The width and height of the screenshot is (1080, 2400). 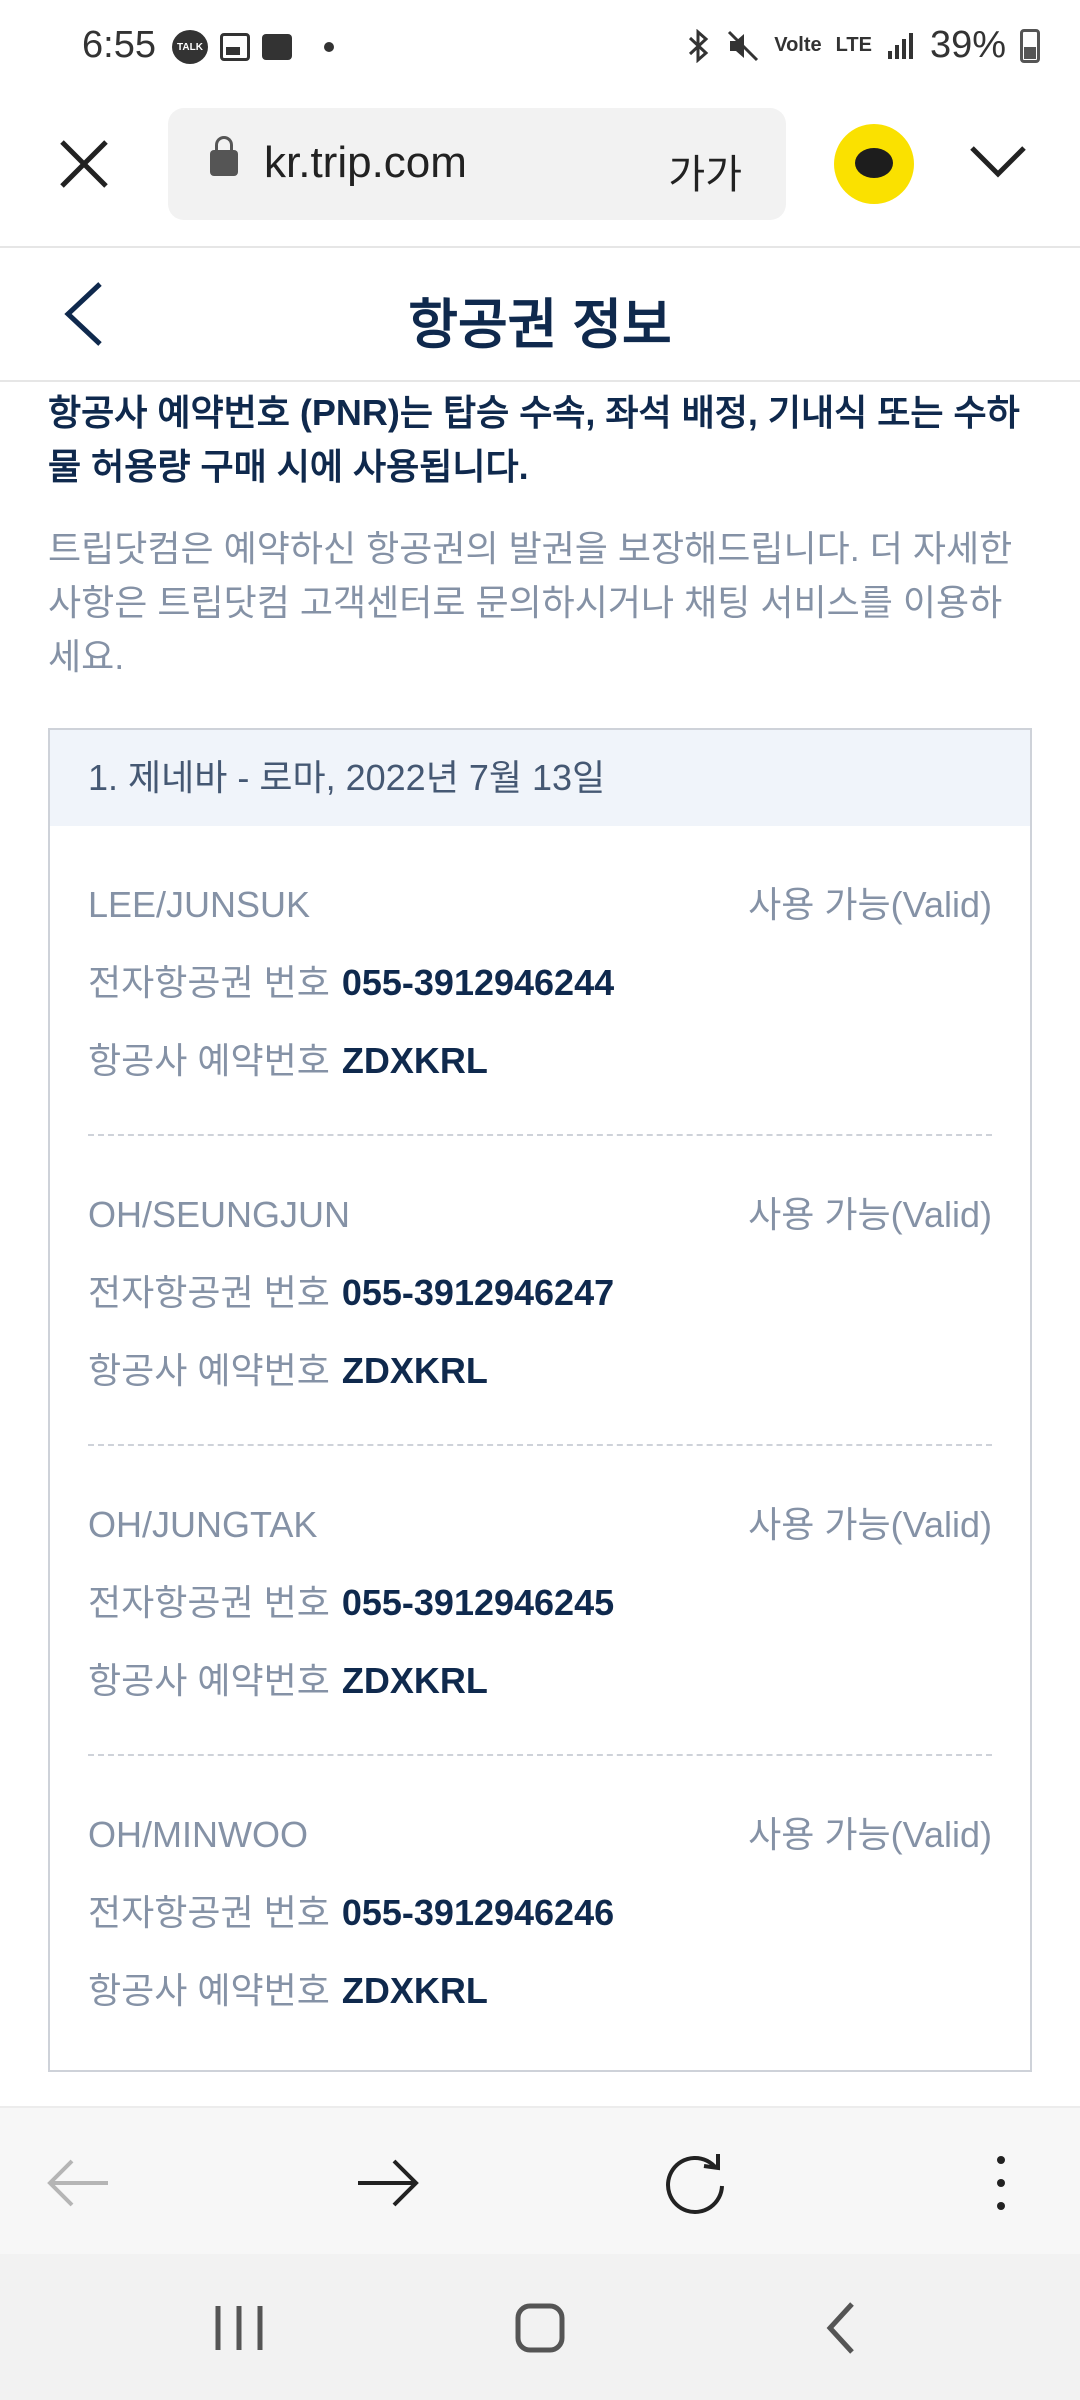 What do you see at coordinates (540, 50) in the screenshot?
I see `status-bar: 6:55 TALK Volte LTE 39%` at bounding box center [540, 50].